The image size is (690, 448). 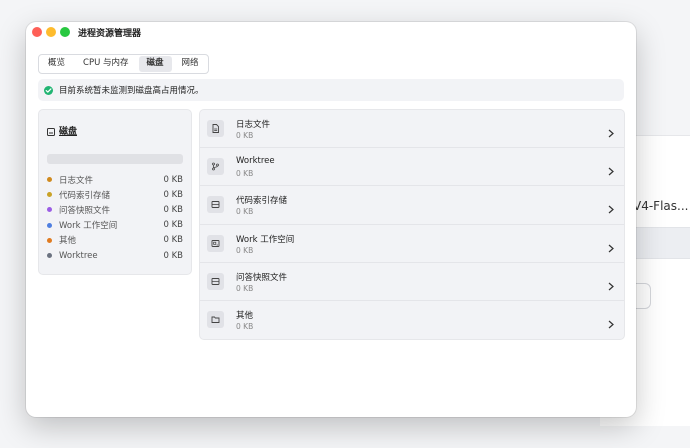 I want to click on list-item-qa-snapshots: 问答快照文件 0 KB, so click(x=412, y=282).